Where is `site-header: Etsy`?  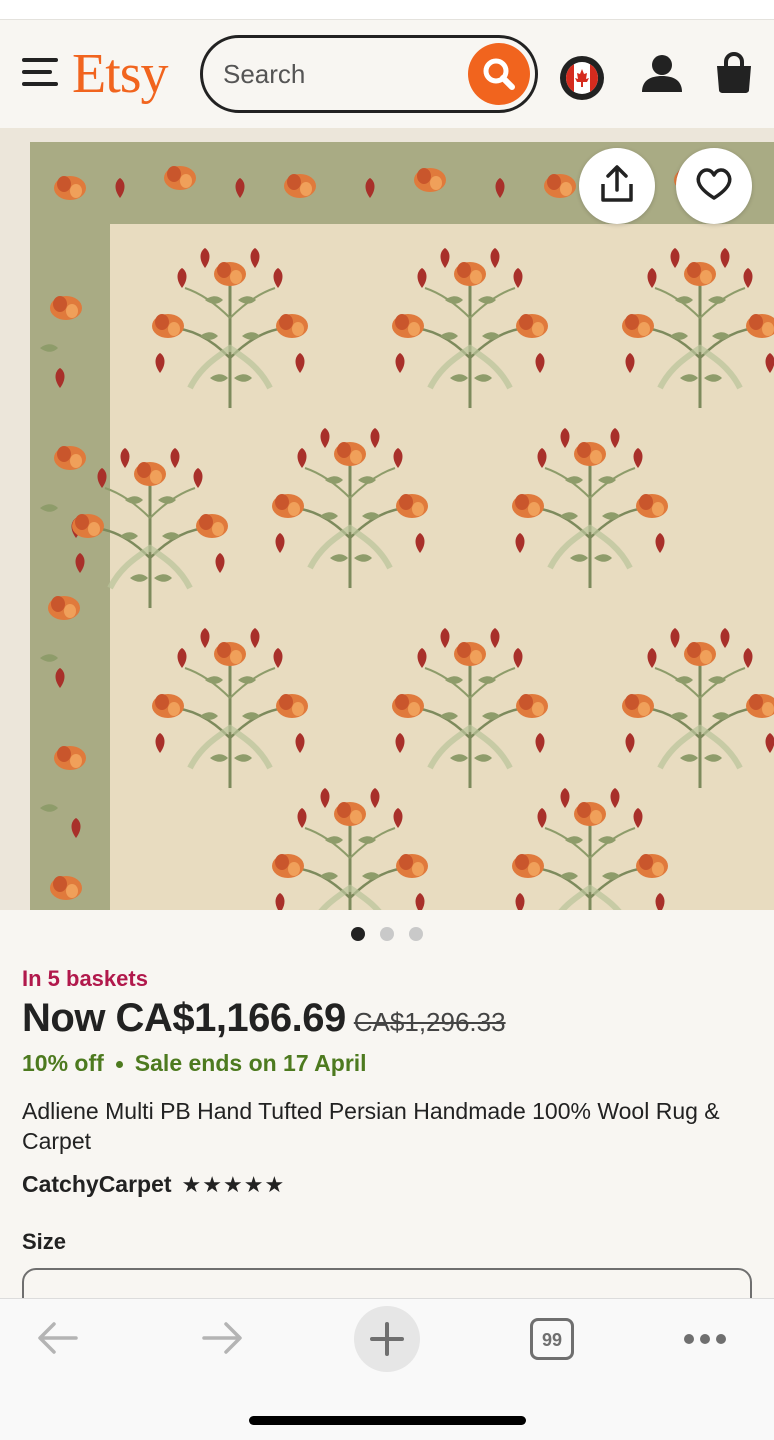 site-header: Etsy is located at coordinates (387, 74).